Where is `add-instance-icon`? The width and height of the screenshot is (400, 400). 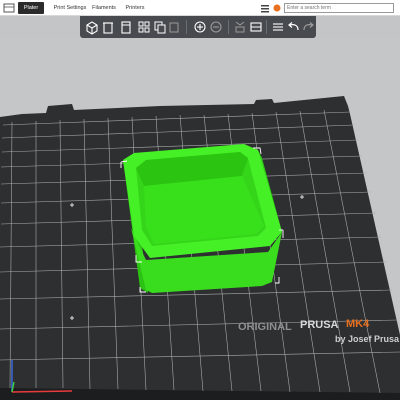 add-instance-icon is located at coordinates (200, 27).